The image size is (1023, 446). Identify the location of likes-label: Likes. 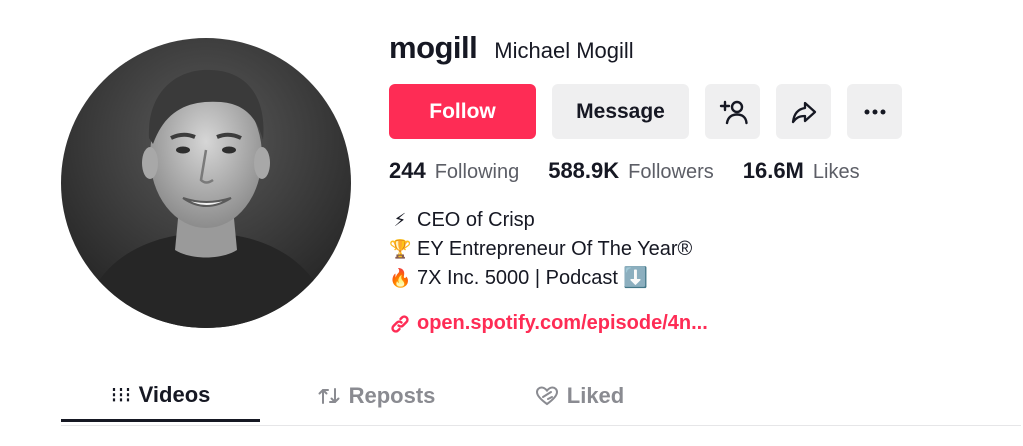
(836, 172).